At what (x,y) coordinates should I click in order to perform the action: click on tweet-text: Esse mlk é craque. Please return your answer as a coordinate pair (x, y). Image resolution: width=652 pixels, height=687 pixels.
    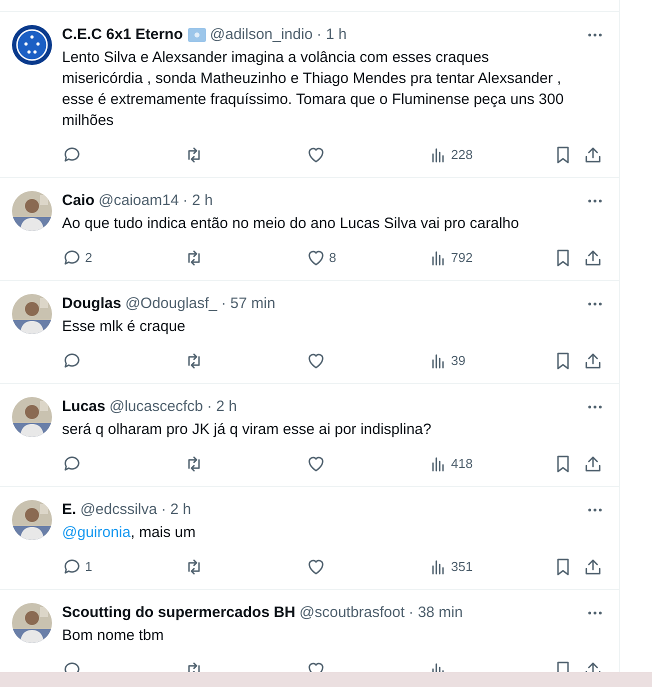
    Looking at the image, I should click on (124, 327).